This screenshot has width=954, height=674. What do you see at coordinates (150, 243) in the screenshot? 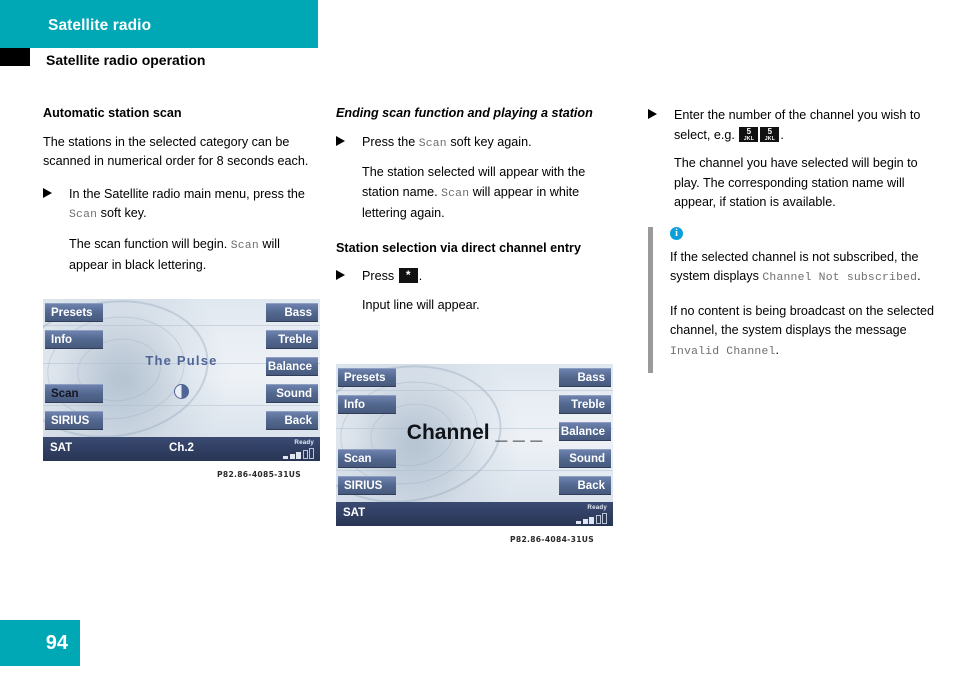
I see `followup-text-pre: The scan function will begin.` at bounding box center [150, 243].